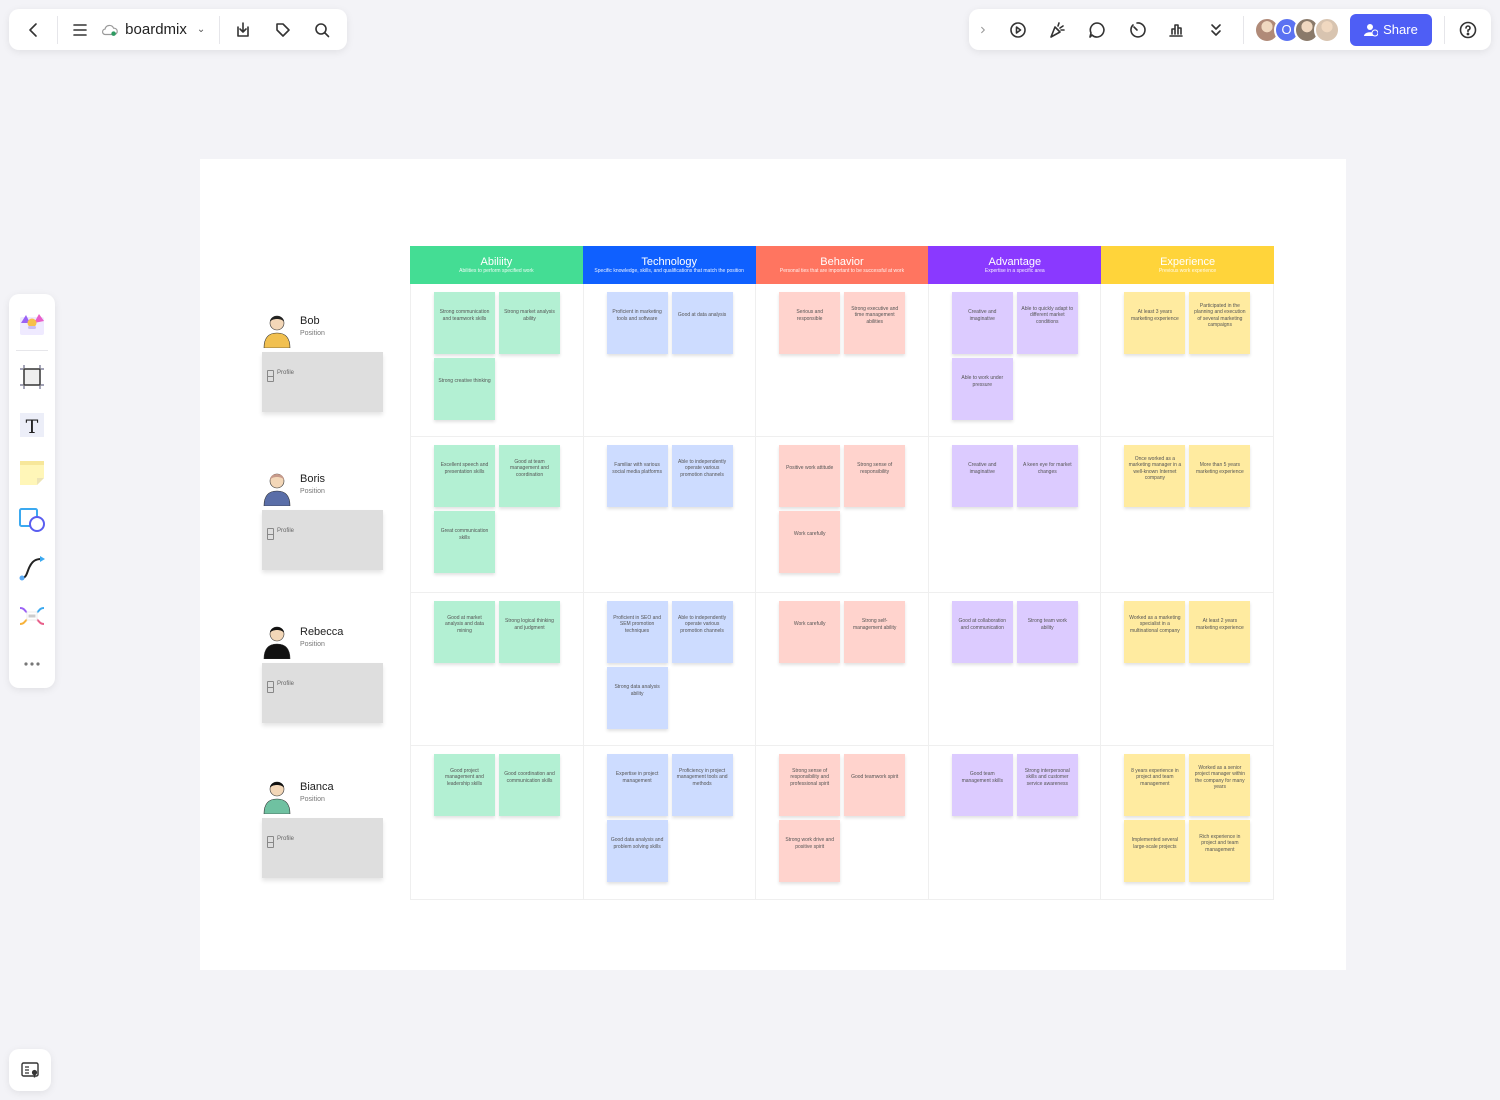 The height and width of the screenshot is (1100, 1500). Describe the element at coordinates (1047, 476) in the screenshot. I see `sticky-note: A keen eye for market changes` at that location.